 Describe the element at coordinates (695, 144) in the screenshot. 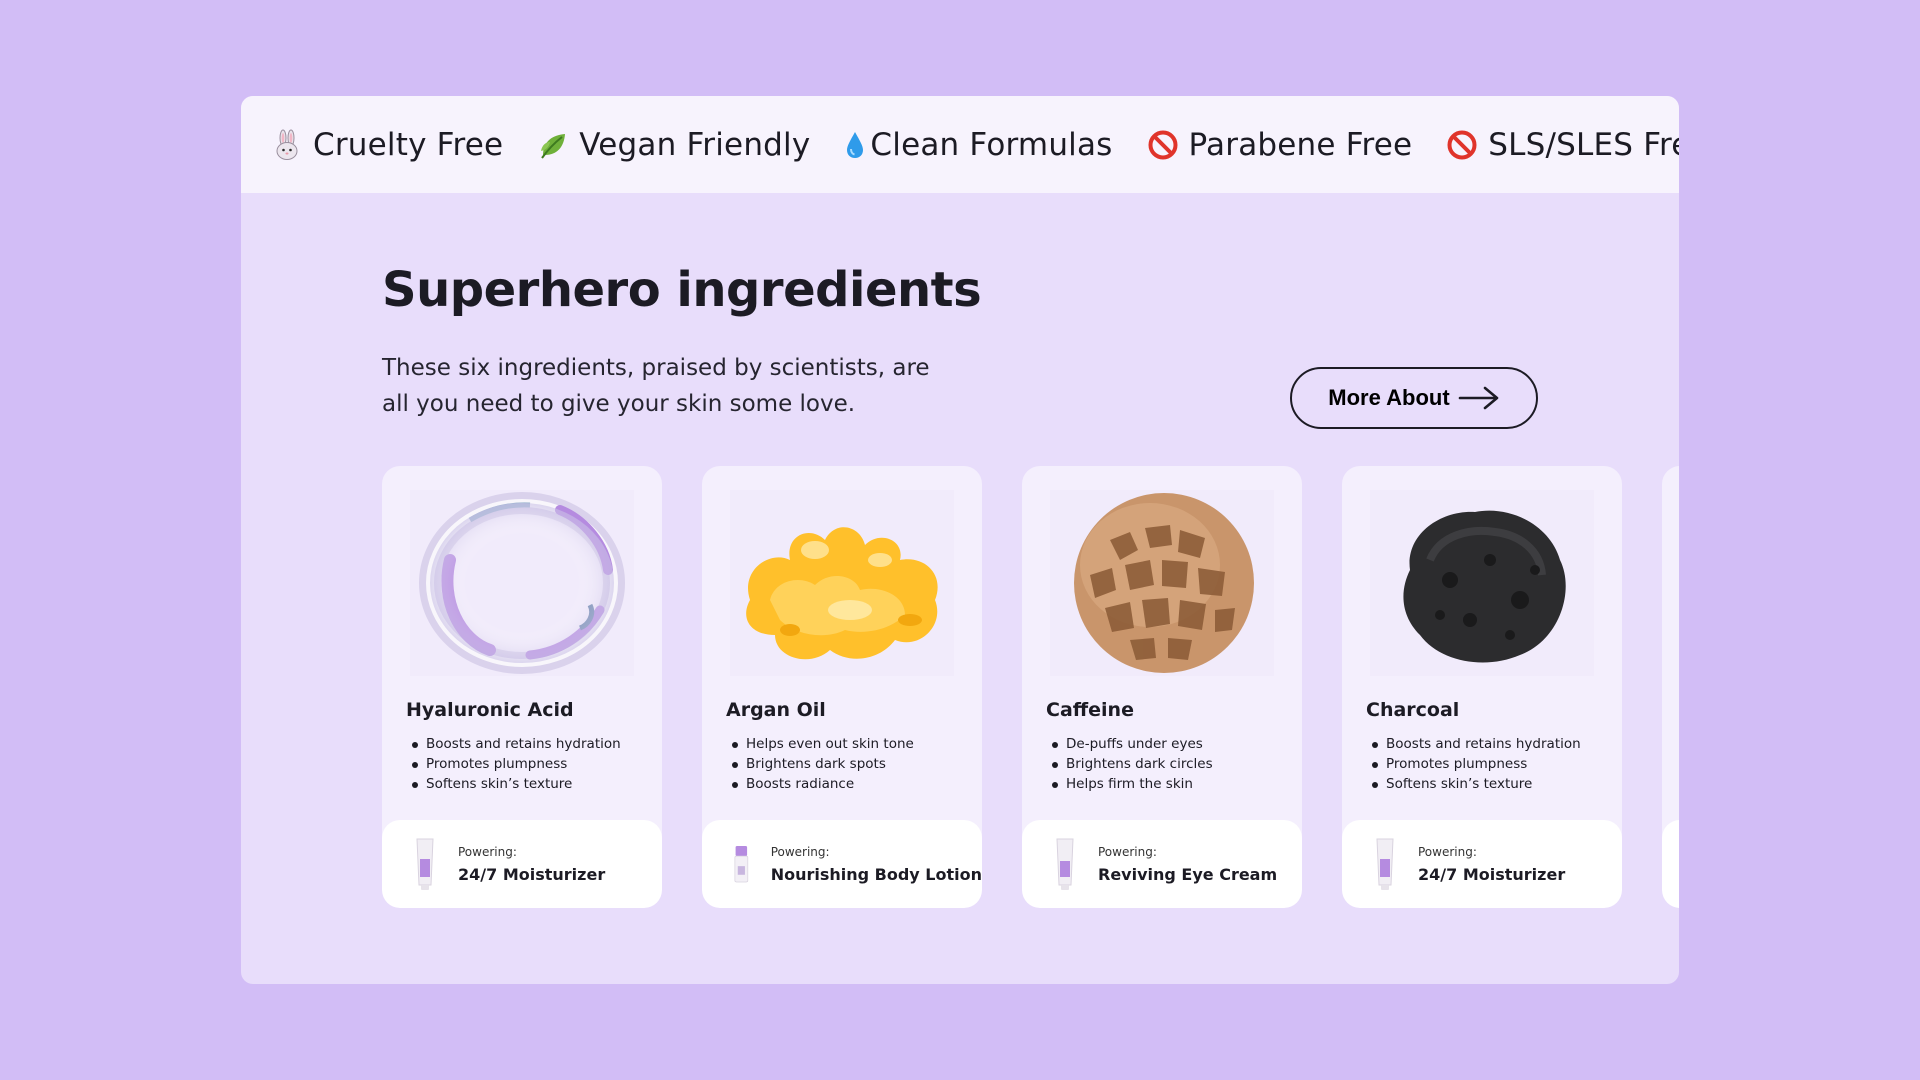

I see `badge-label: Vegan Friendly` at that location.